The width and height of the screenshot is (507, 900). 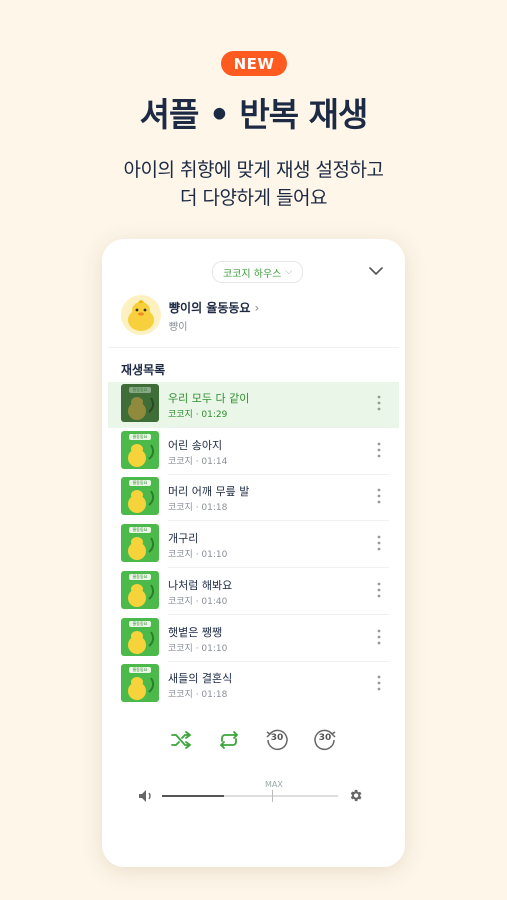 I want to click on divider, so click(x=253, y=347).